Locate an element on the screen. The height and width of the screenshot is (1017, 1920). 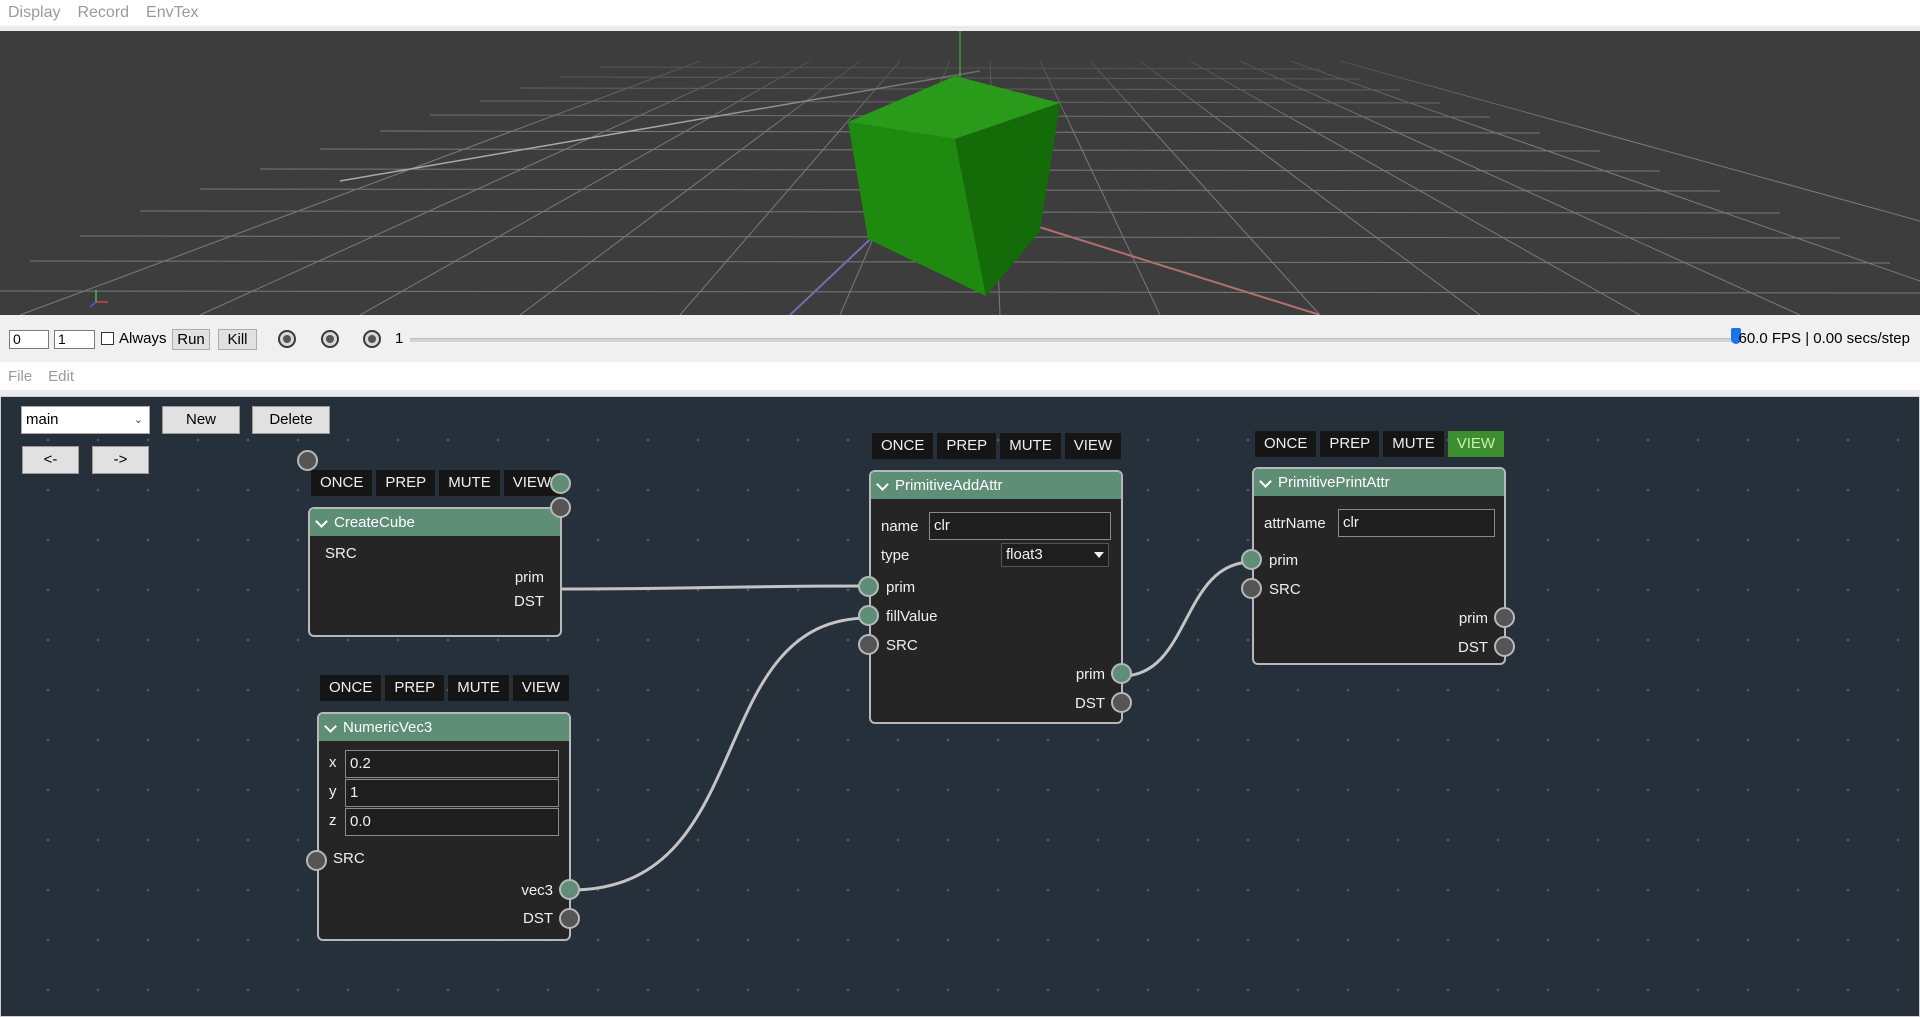
createcube-dst-port is located at coordinates (560, 507).